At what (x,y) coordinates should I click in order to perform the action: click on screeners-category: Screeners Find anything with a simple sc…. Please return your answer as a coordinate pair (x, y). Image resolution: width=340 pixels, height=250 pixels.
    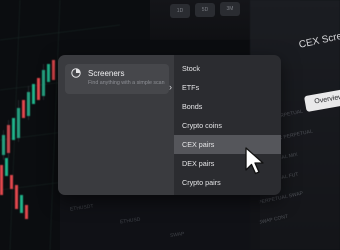
    Looking at the image, I should click on (118, 79).